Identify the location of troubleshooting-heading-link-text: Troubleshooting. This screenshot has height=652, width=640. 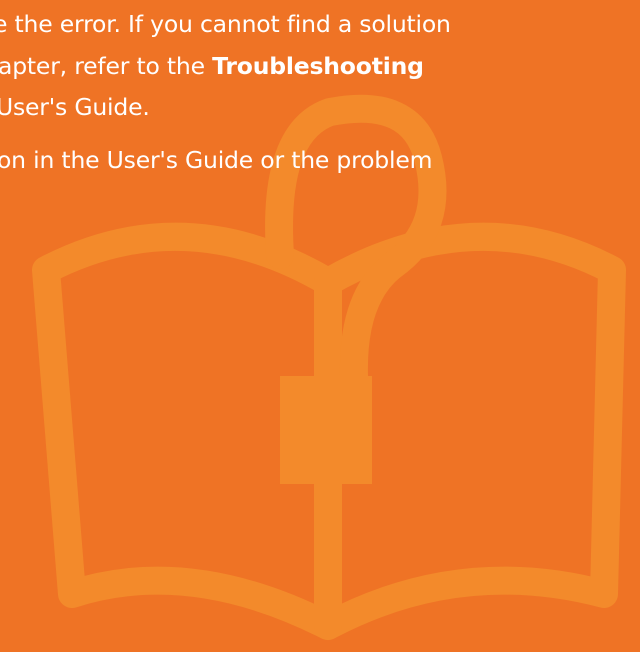
(318, 66).